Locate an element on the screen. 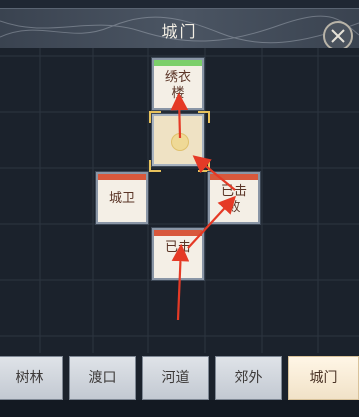 The height and width of the screenshot is (417, 359). tab-area-5: 城门 is located at coordinates (323, 378).